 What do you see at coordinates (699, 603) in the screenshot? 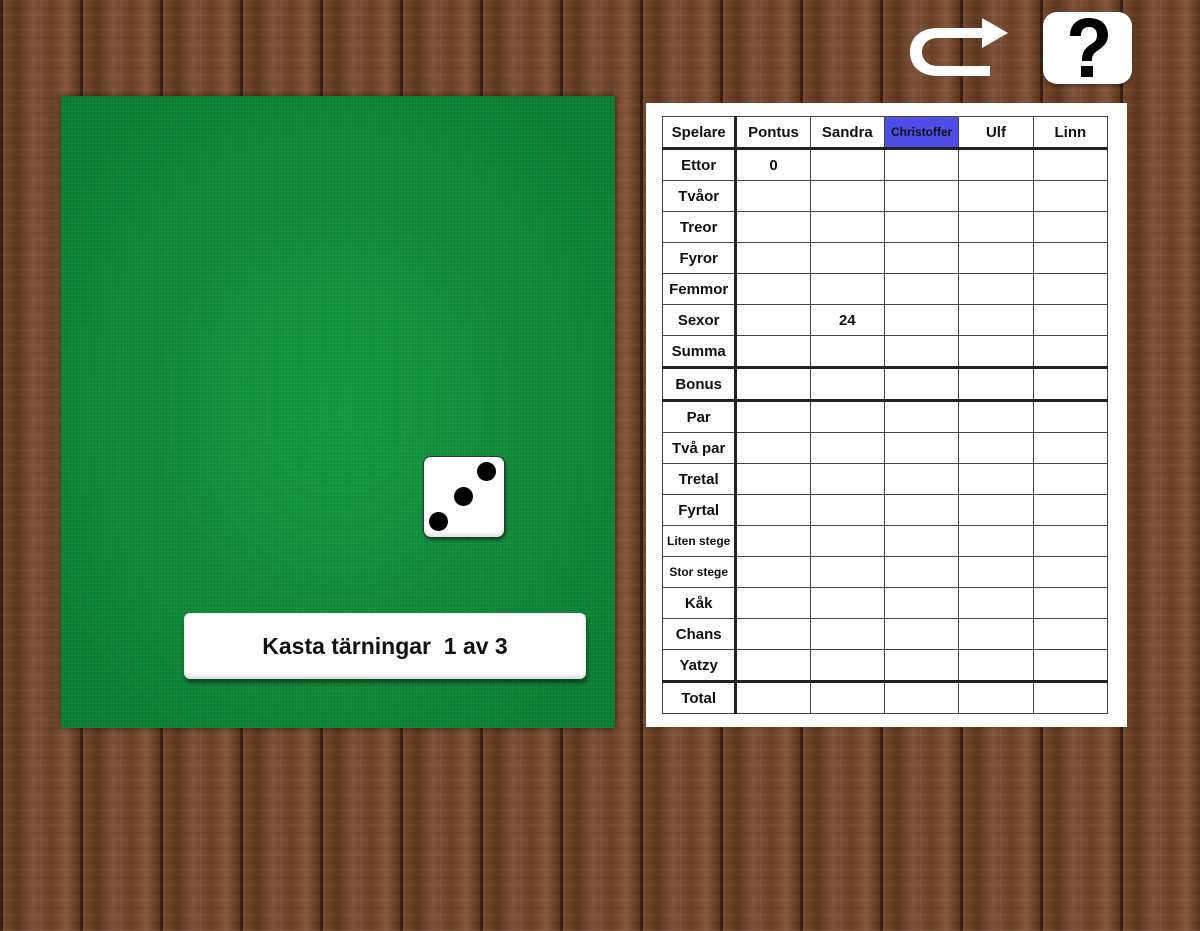
I see `row-label: Kåk` at bounding box center [699, 603].